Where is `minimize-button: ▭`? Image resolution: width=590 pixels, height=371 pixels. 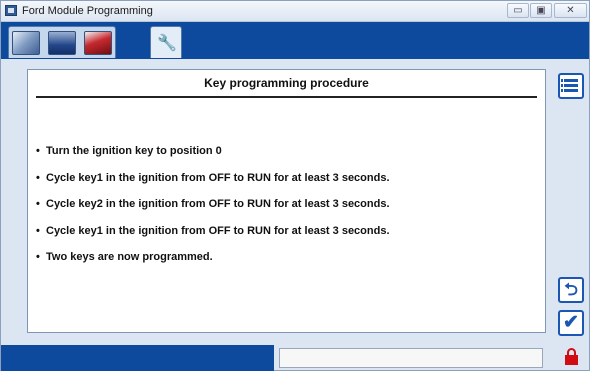
minimize-button: ▭ is located at coordinates (518, 10).